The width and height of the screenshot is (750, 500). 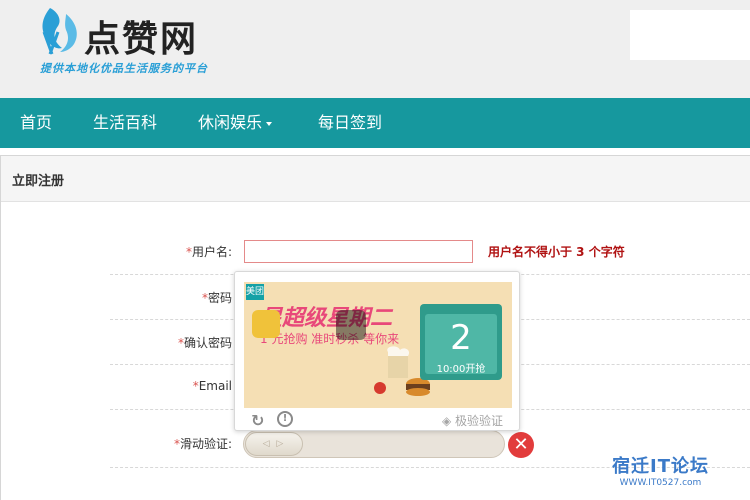 What do you see at coordinates (167, 386) in the screenshot?
I see `email-label: *Email` at bounding box center [167, 386].